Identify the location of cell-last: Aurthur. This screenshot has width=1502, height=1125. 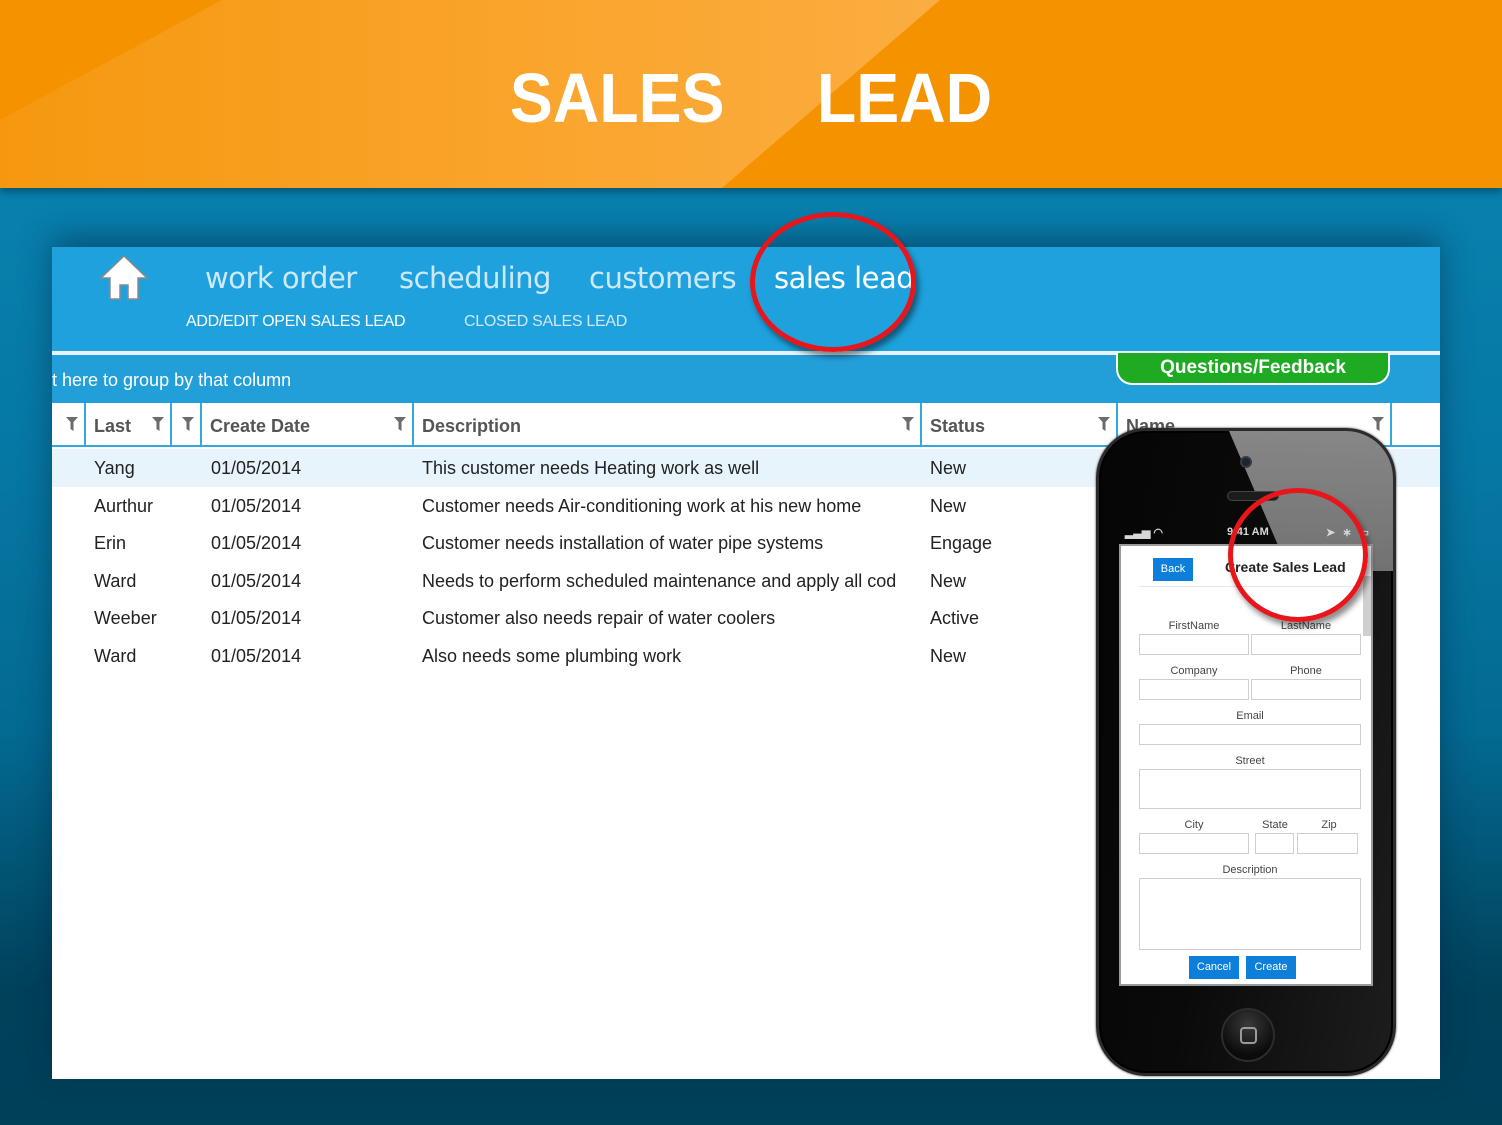
(124, 505).